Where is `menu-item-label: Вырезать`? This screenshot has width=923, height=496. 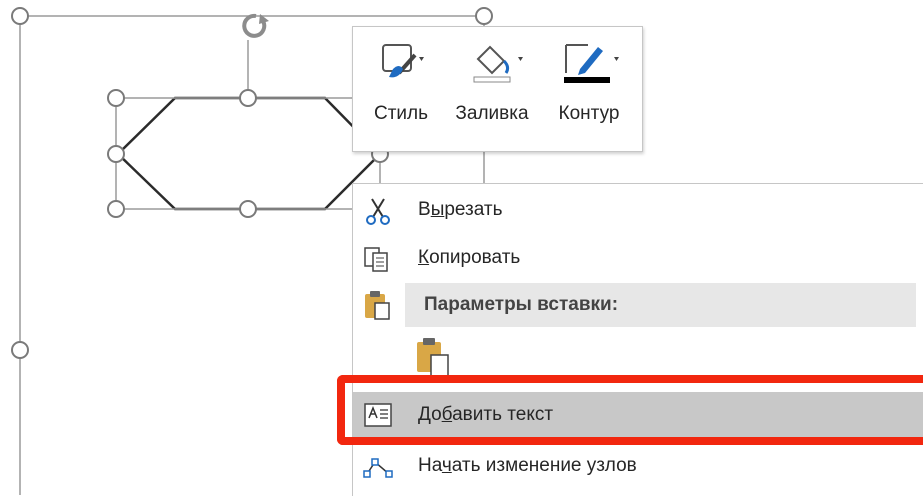 menu-item-label: Вырезать is located at coordinates (460, 209).